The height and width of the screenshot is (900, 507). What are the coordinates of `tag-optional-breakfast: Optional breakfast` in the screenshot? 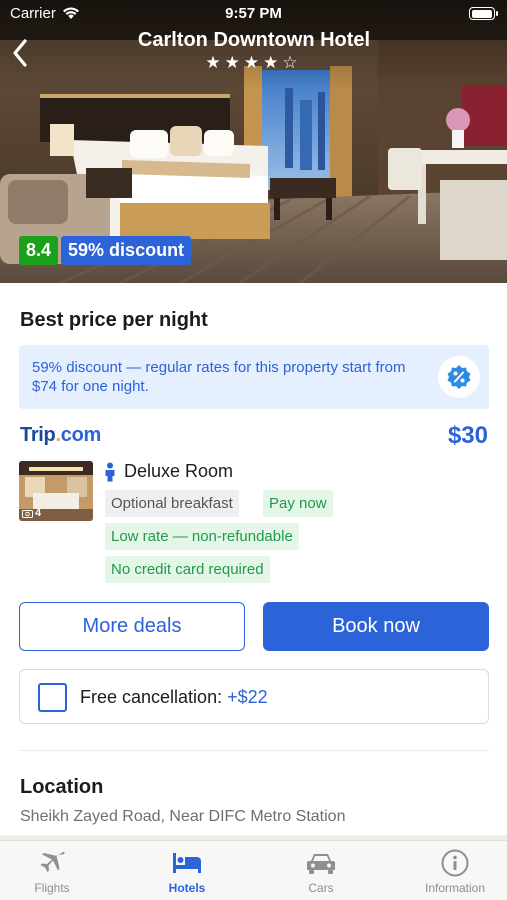 It's located at (172, 503).